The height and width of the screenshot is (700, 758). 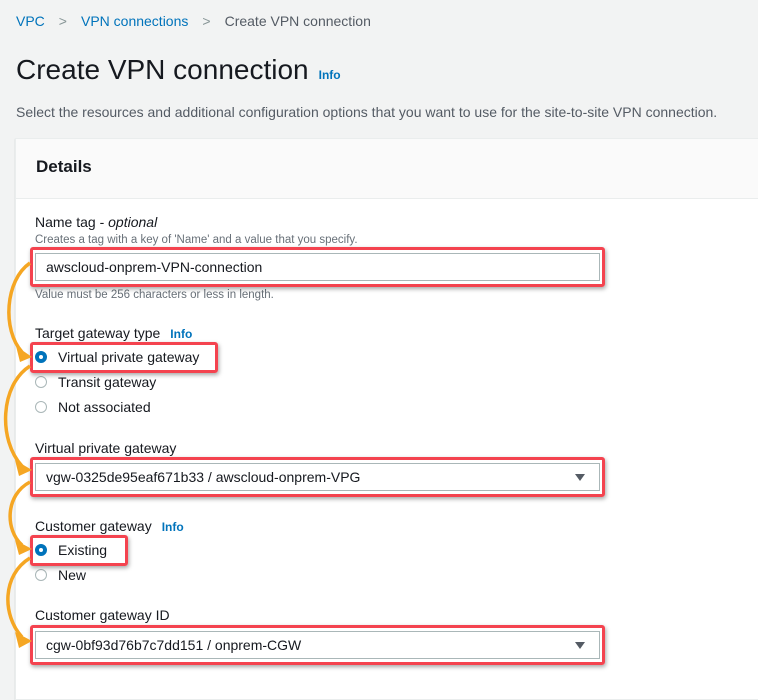 I want to click on page-title: Create VPN connection, so click(x=162, y=69).